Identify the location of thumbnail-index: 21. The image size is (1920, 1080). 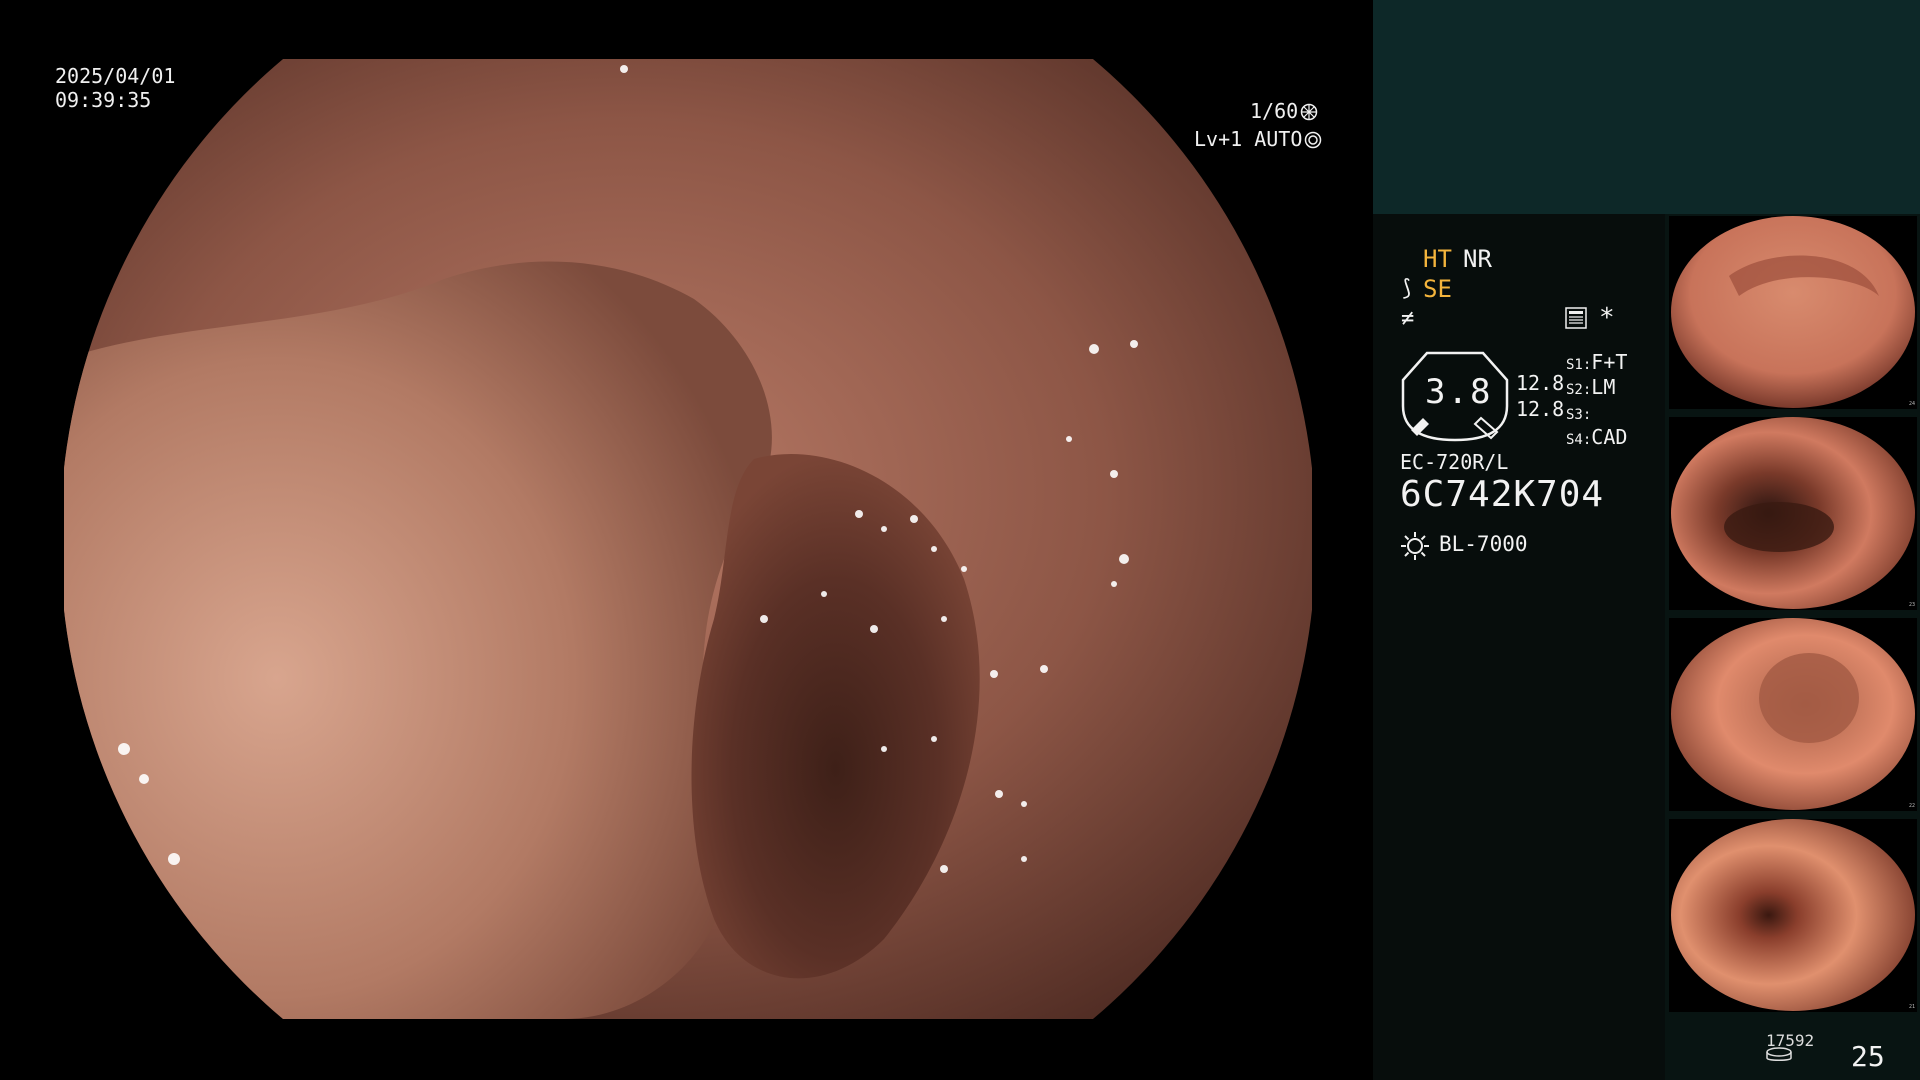
(1911, 1007).